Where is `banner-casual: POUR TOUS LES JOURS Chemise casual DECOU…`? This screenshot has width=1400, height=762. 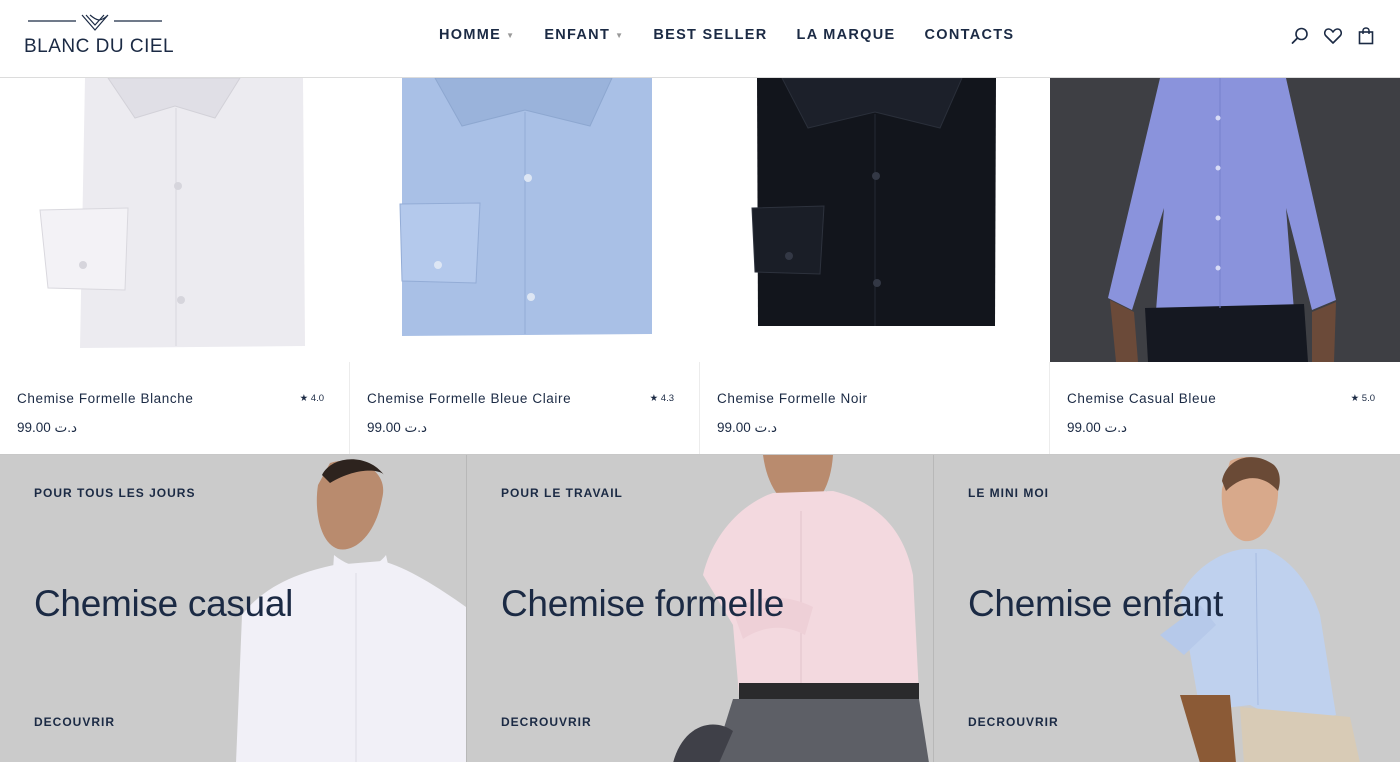
banner-casual: POUR TOUS LES JOURS Chemise casual DECOU… is located at coordinates (233, 608).